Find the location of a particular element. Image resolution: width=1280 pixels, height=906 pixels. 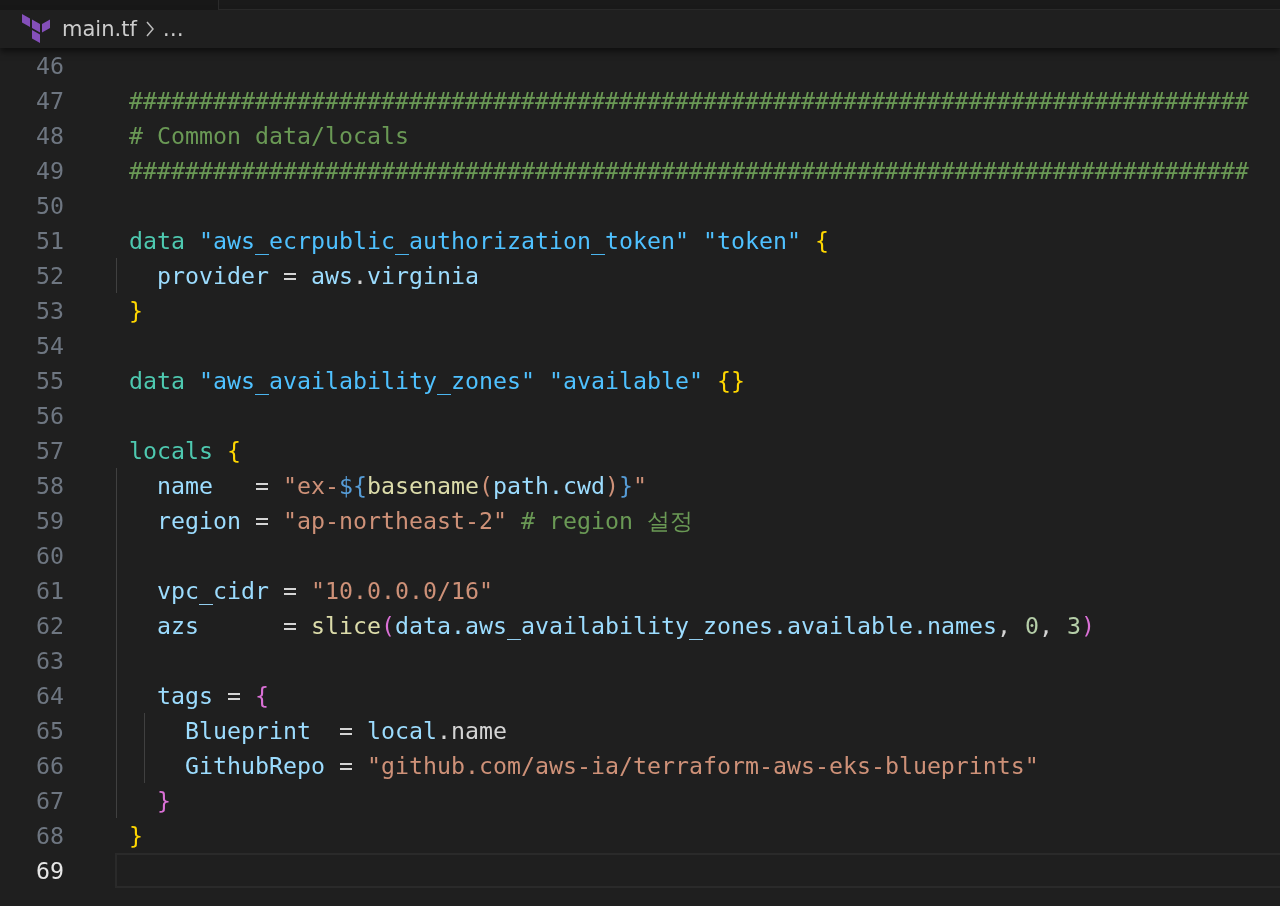

line-number: 52 is located at coordinates (49, 275).